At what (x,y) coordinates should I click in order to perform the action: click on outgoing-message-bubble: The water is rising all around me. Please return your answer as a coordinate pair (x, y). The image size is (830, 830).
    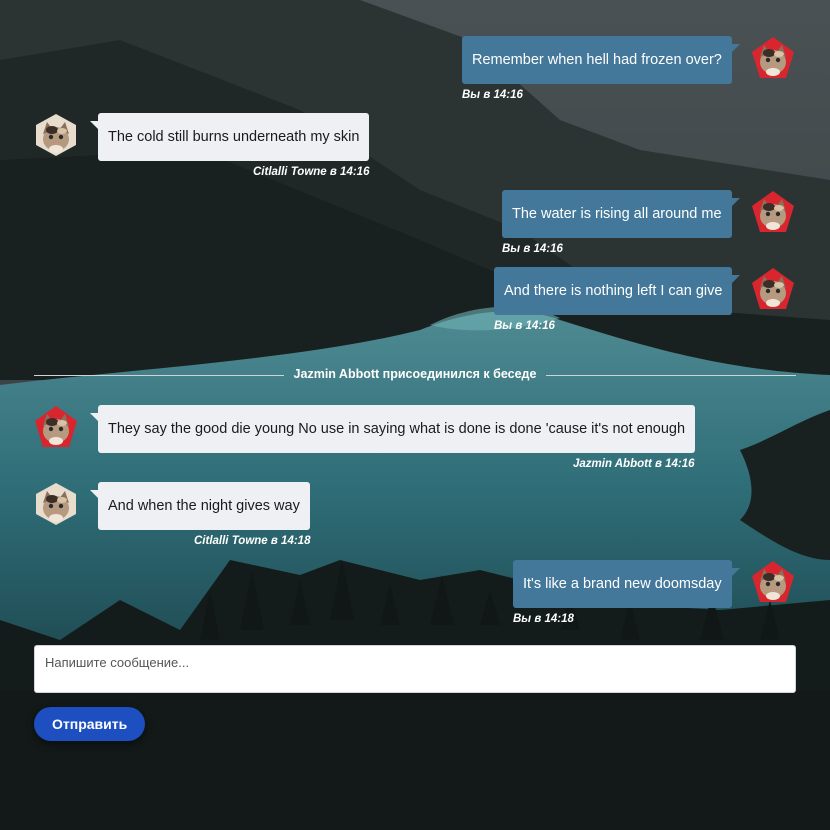
    Looking at the image, I should click on (621, 214).